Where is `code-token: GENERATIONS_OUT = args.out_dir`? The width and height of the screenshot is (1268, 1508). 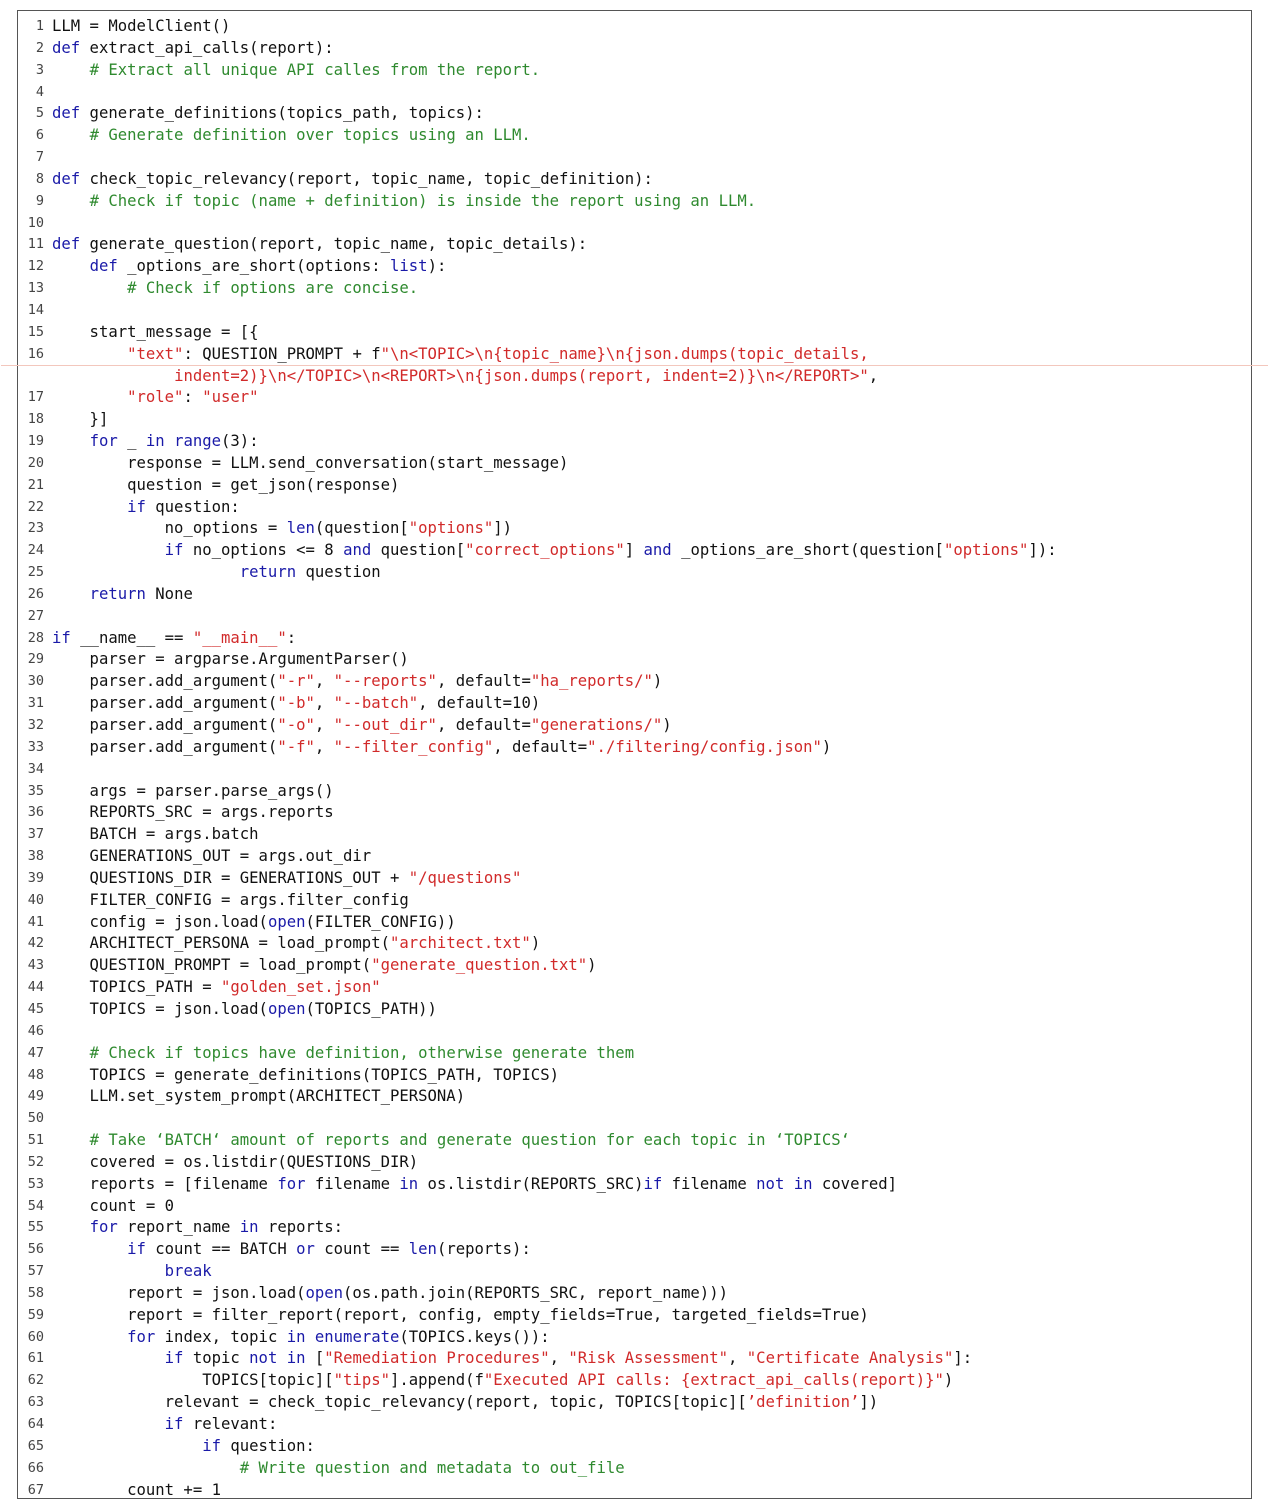
code-token: GENERATIONS_OUT = args.out_dir is located at coordinates (212, 856).